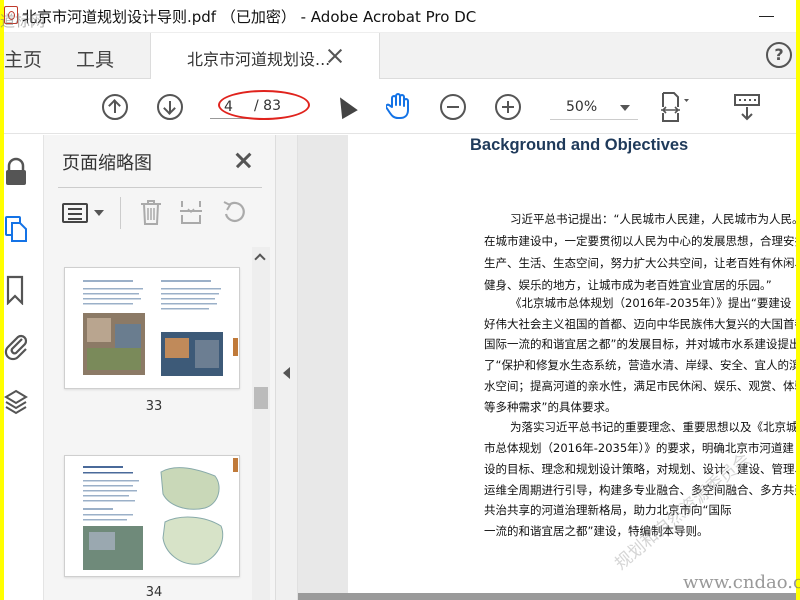 The image size is (800, 600). I want to click on help-icon: ?, so click(779, 55).